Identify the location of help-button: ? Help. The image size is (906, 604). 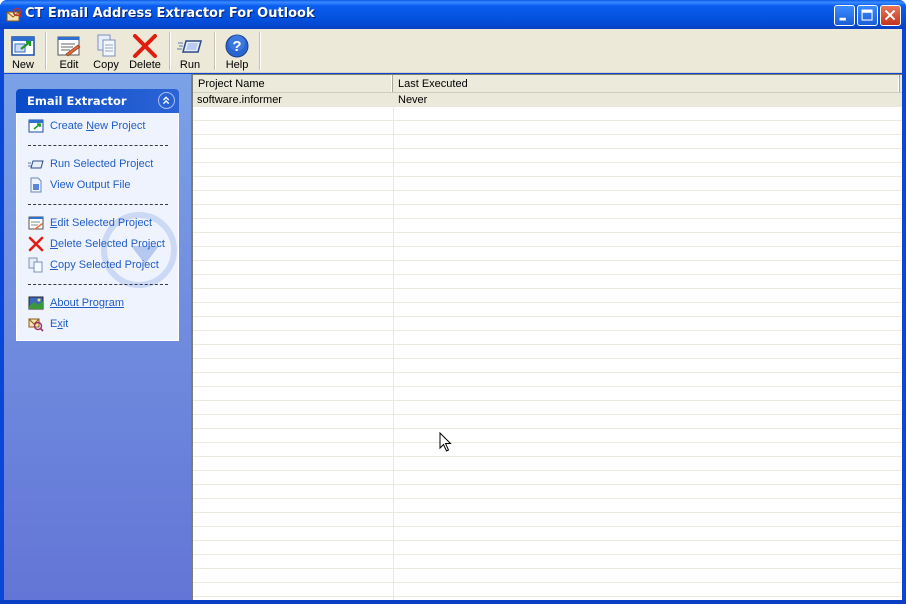
(237, 51).